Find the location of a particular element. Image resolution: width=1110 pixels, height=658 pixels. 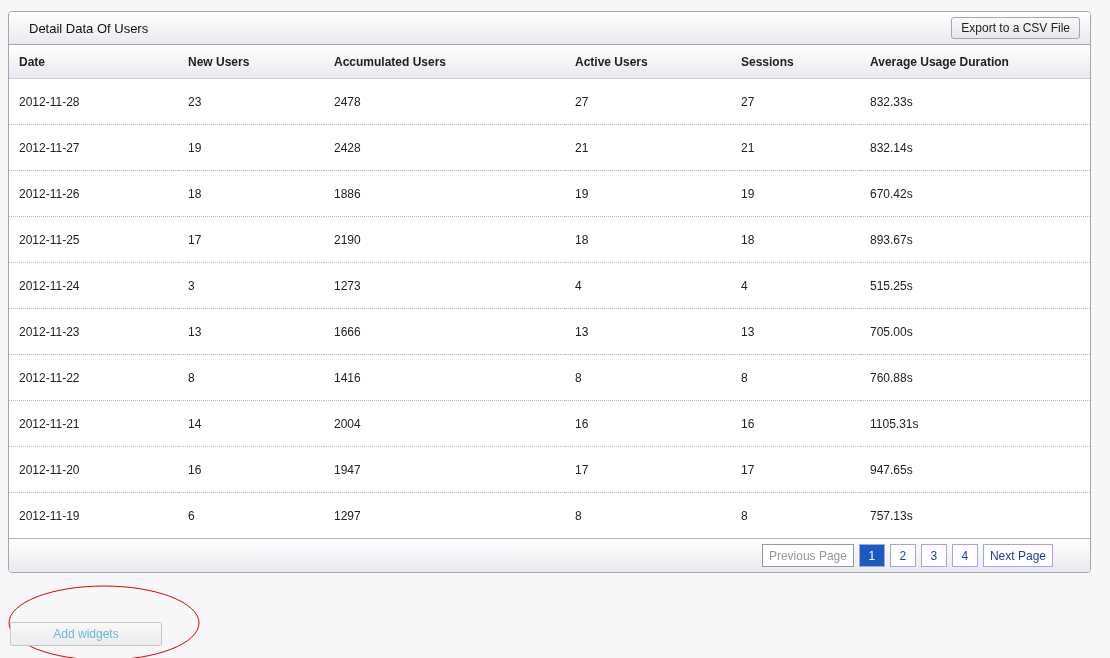

table-cell: 670.42s is located at coordinates (975, 193).